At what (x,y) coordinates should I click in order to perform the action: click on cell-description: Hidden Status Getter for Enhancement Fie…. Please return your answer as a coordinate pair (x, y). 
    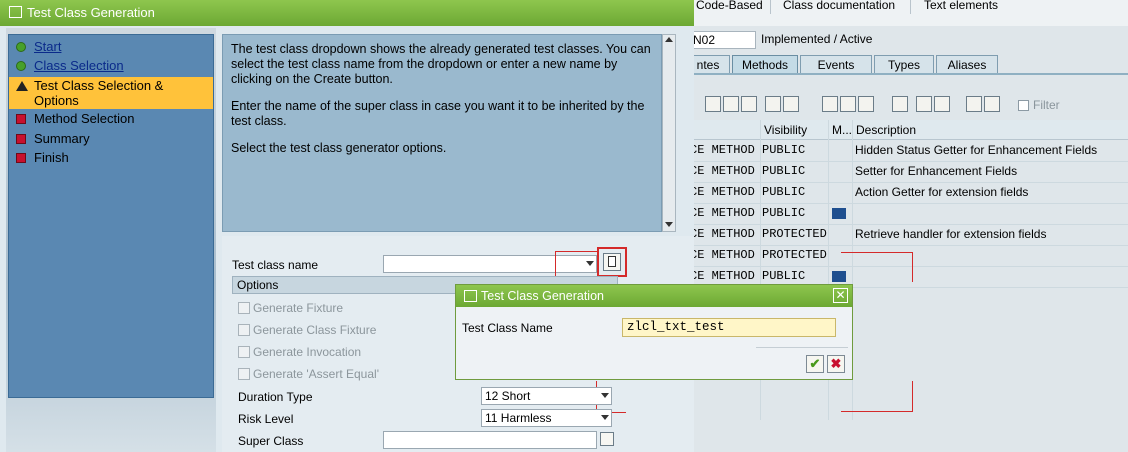
    Looking at the image, I should click on (976, 150).